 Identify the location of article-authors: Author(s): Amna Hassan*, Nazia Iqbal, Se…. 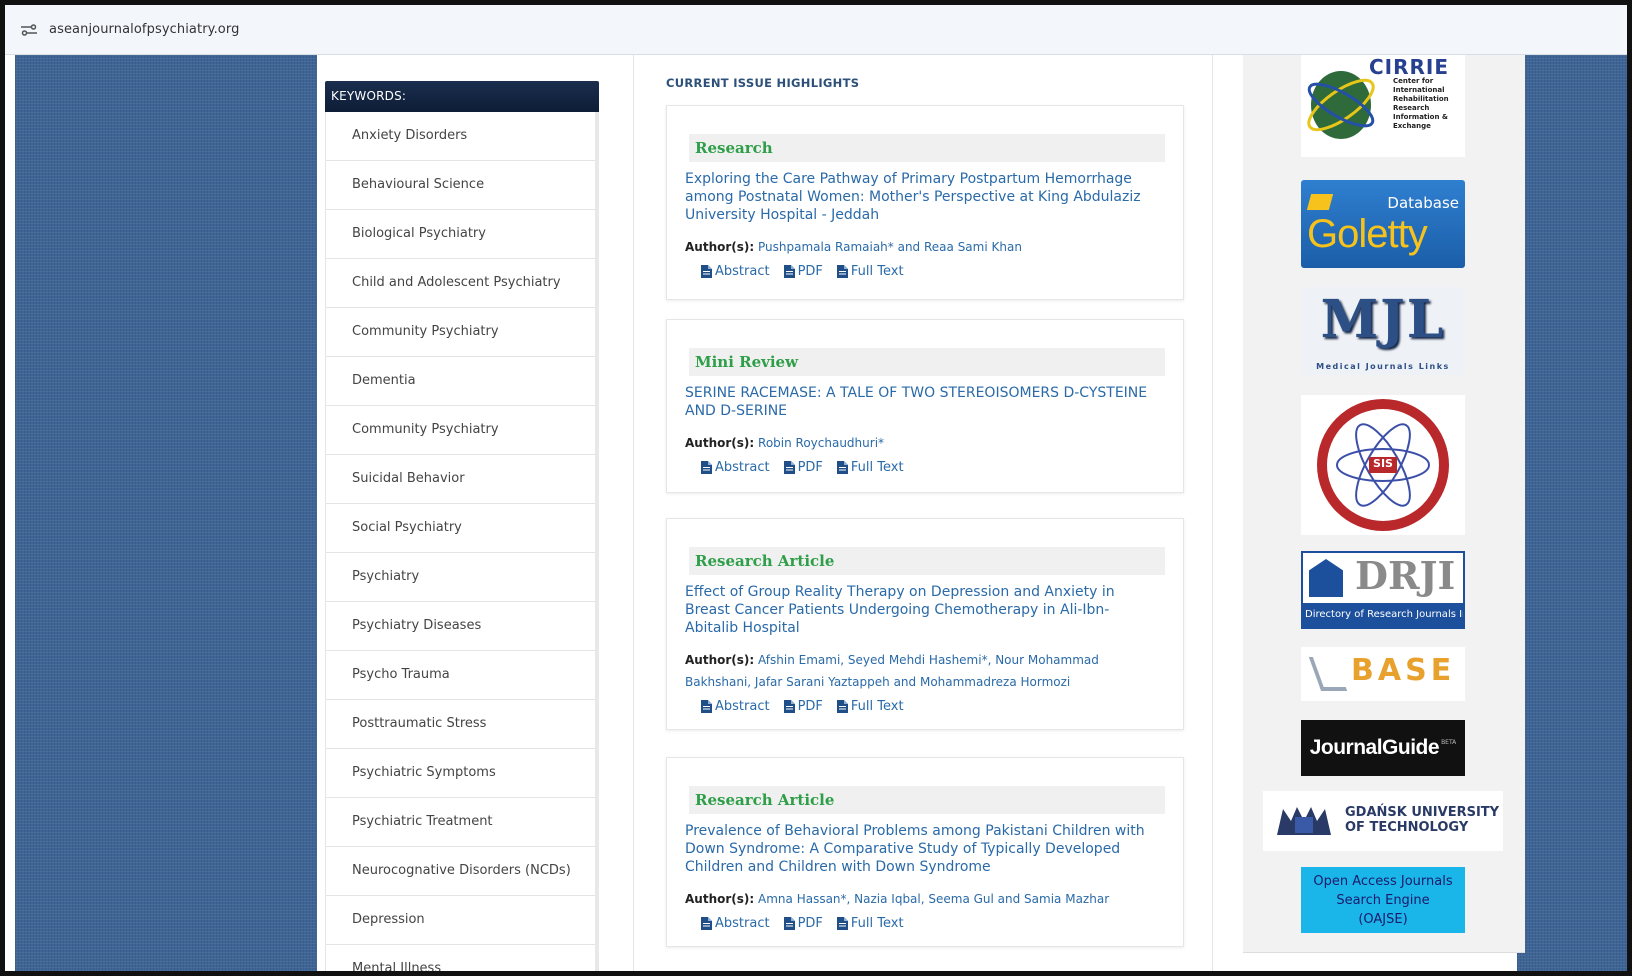
(925, 899).